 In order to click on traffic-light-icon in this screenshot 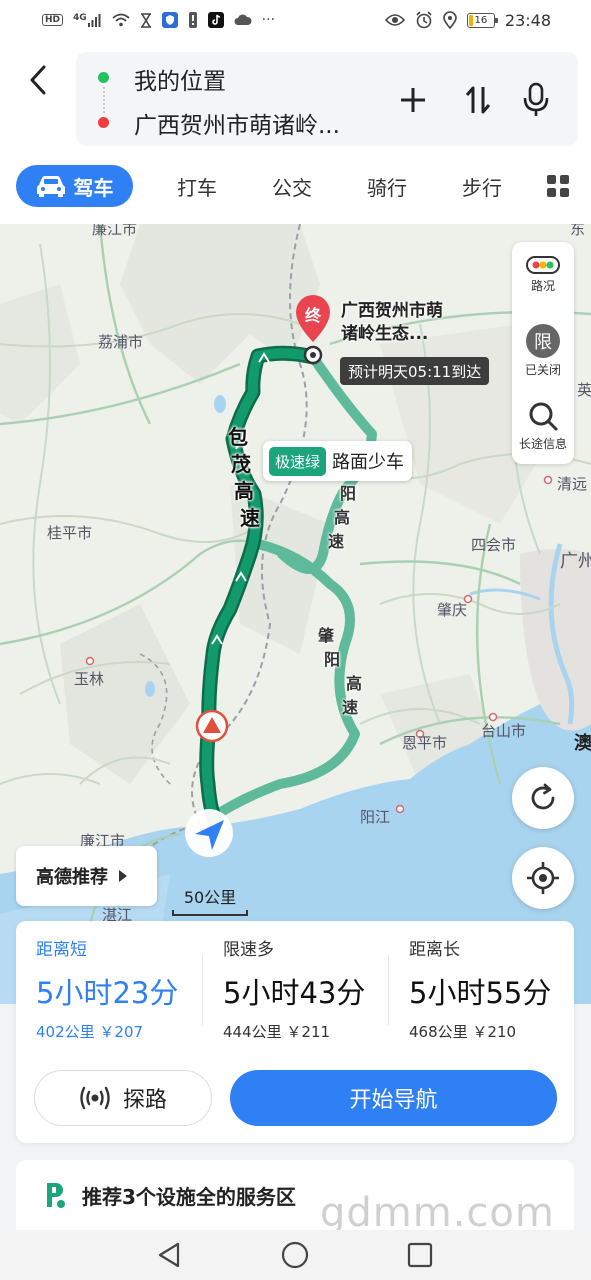, I will do `click(543, 265)`.